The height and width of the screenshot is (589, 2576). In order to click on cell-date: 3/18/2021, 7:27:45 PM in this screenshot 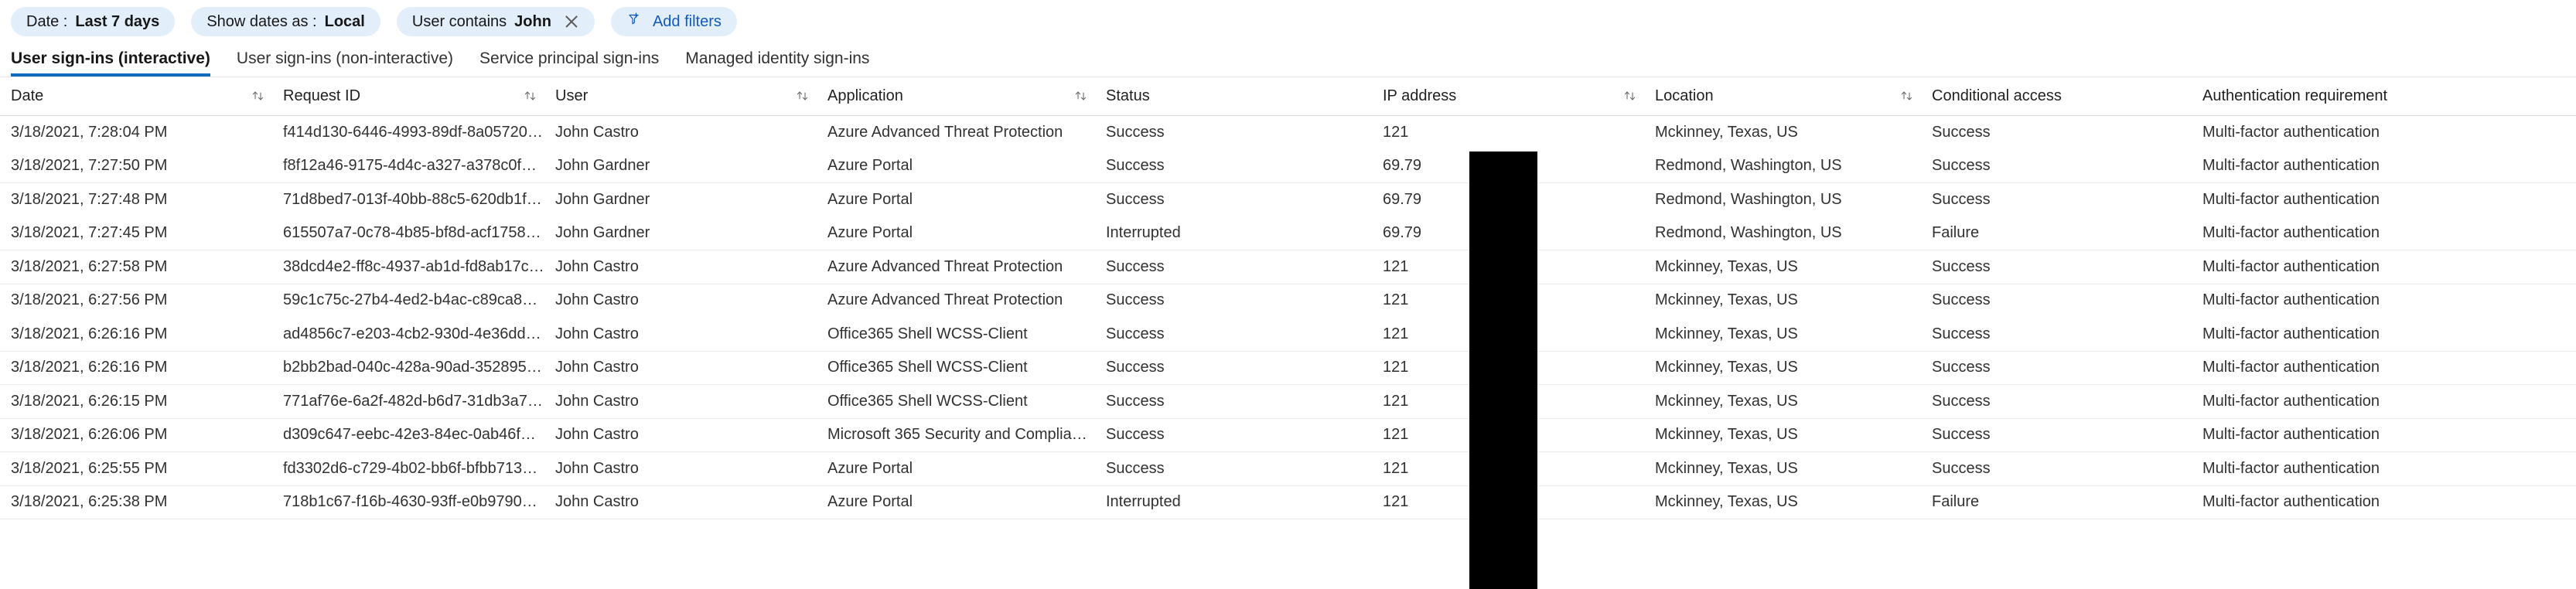, I will do `click(90, 233)`.